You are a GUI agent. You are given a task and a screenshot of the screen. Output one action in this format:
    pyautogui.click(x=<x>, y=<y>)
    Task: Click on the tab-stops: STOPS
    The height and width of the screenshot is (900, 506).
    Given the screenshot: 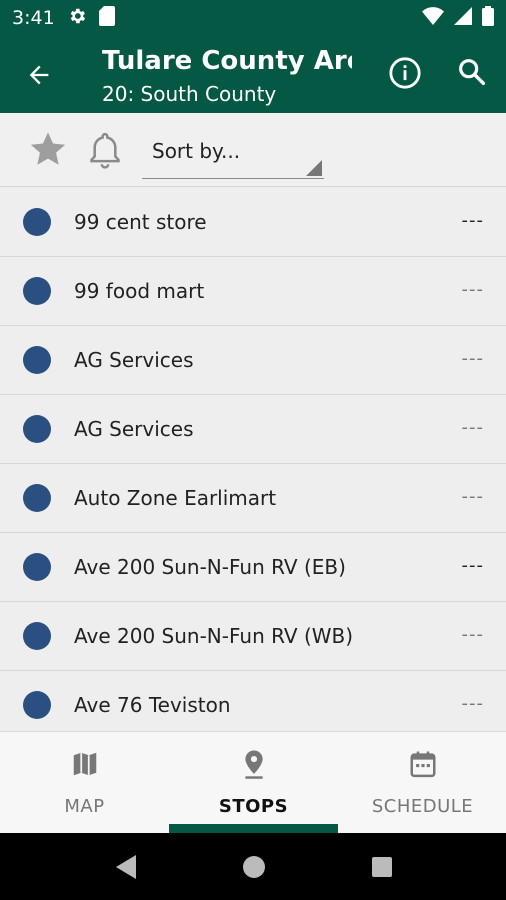 What is the action you would take?
    pyautogui.click(x=253, y=783)
    